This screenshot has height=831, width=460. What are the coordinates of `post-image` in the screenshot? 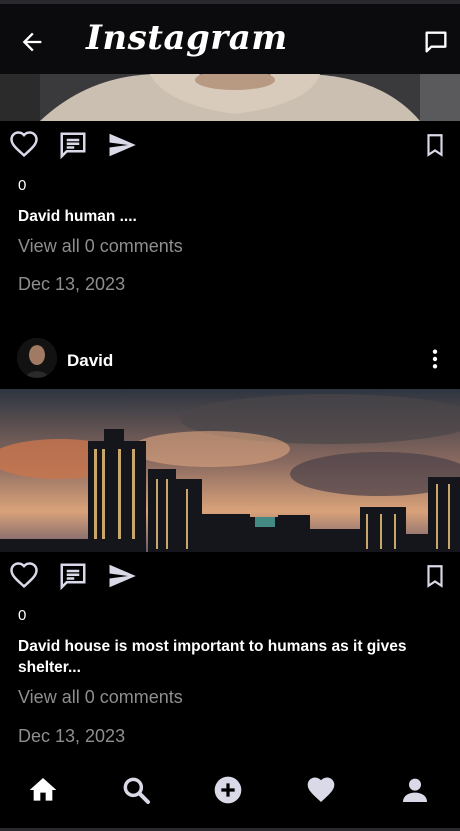 It's located at (230, 97).